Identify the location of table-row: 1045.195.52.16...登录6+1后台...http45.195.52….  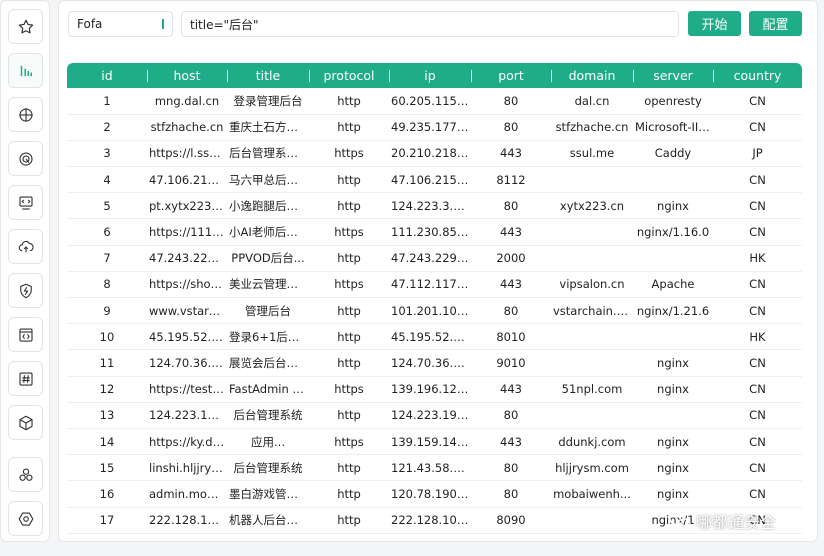
(434, 337).